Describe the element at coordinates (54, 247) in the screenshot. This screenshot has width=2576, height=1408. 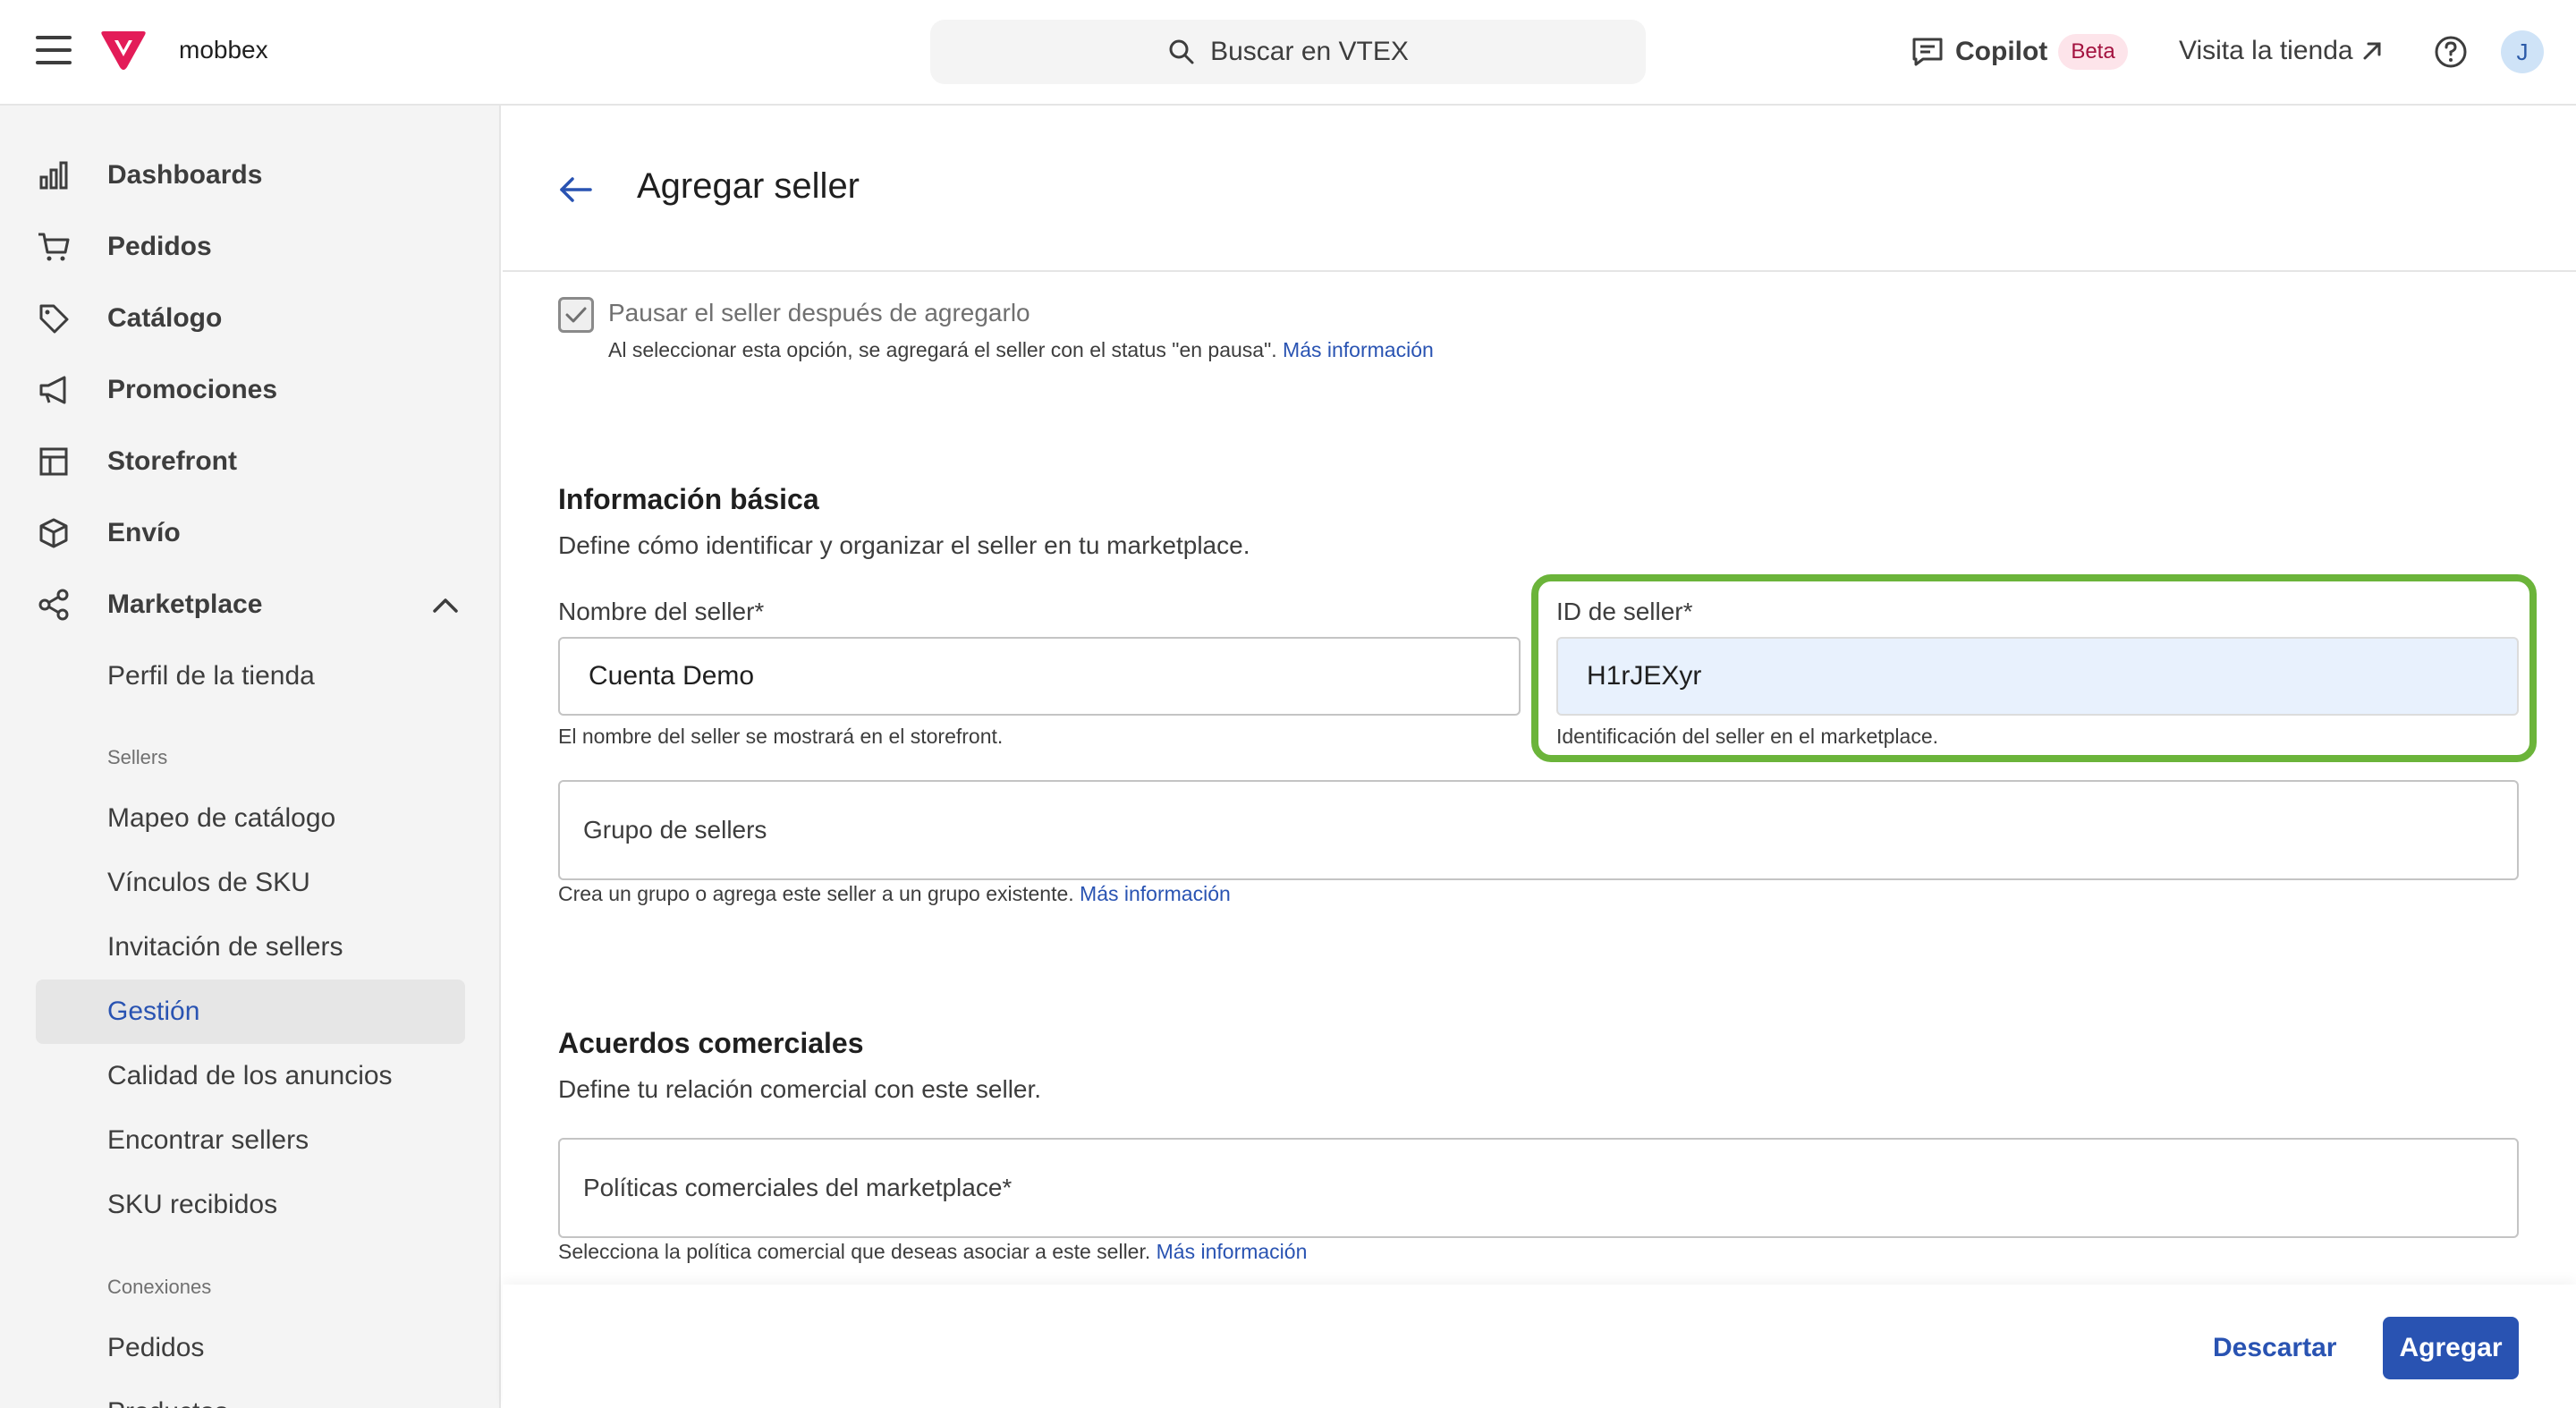
I see `cart-icon` at that location.